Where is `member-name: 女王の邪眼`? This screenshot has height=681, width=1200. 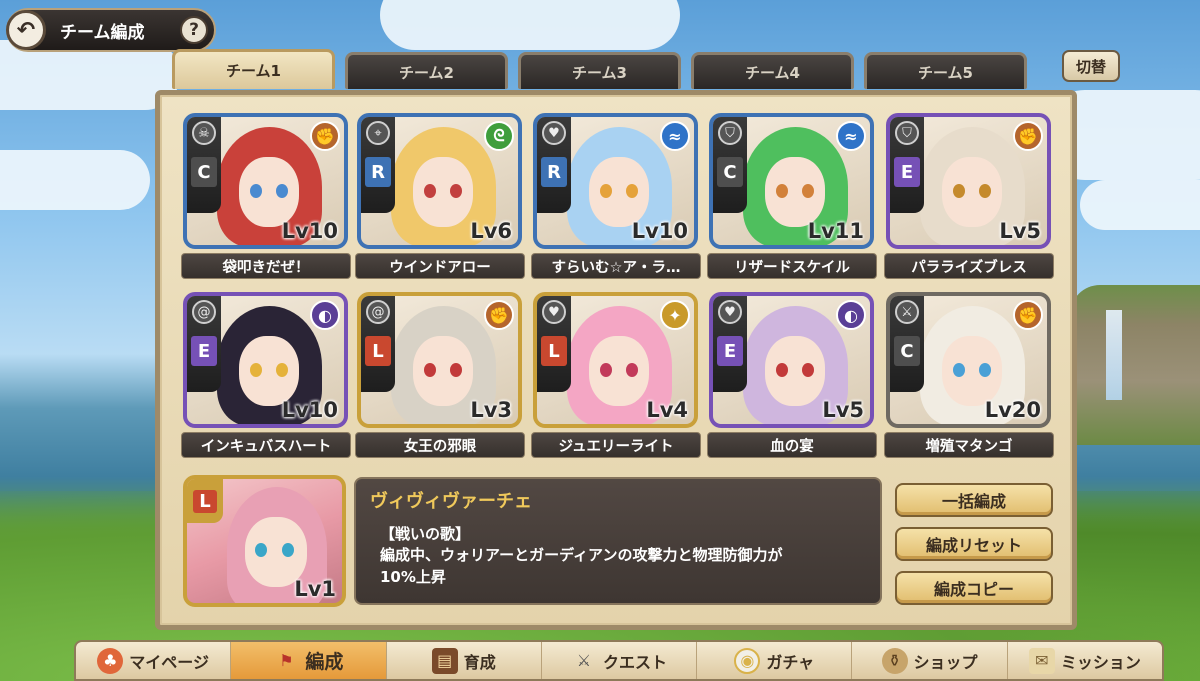 member-name: 女王の邪眼 is located at coordinates (440, 445).